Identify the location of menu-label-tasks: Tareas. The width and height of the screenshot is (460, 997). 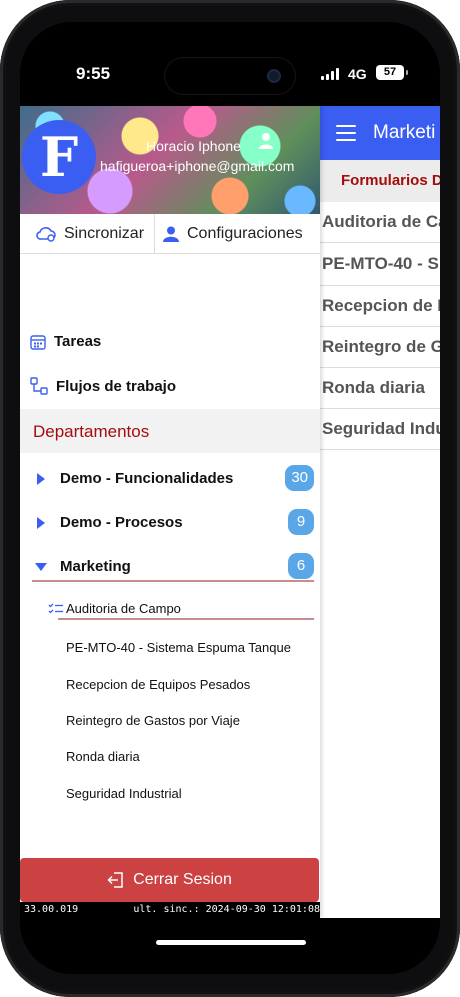
(78, 341).